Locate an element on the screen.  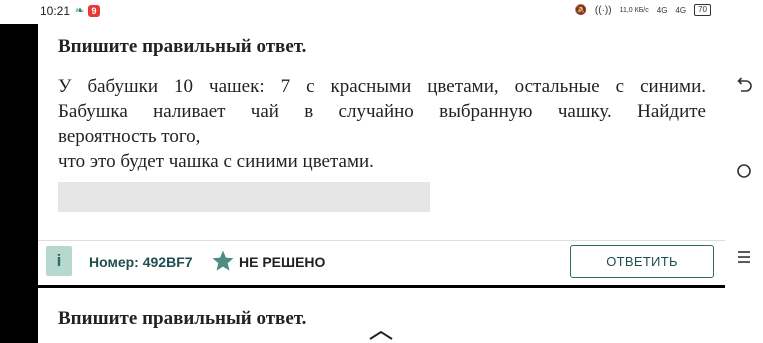
task-number: Номер: 492BF7 is located at coordinates (141, 262).